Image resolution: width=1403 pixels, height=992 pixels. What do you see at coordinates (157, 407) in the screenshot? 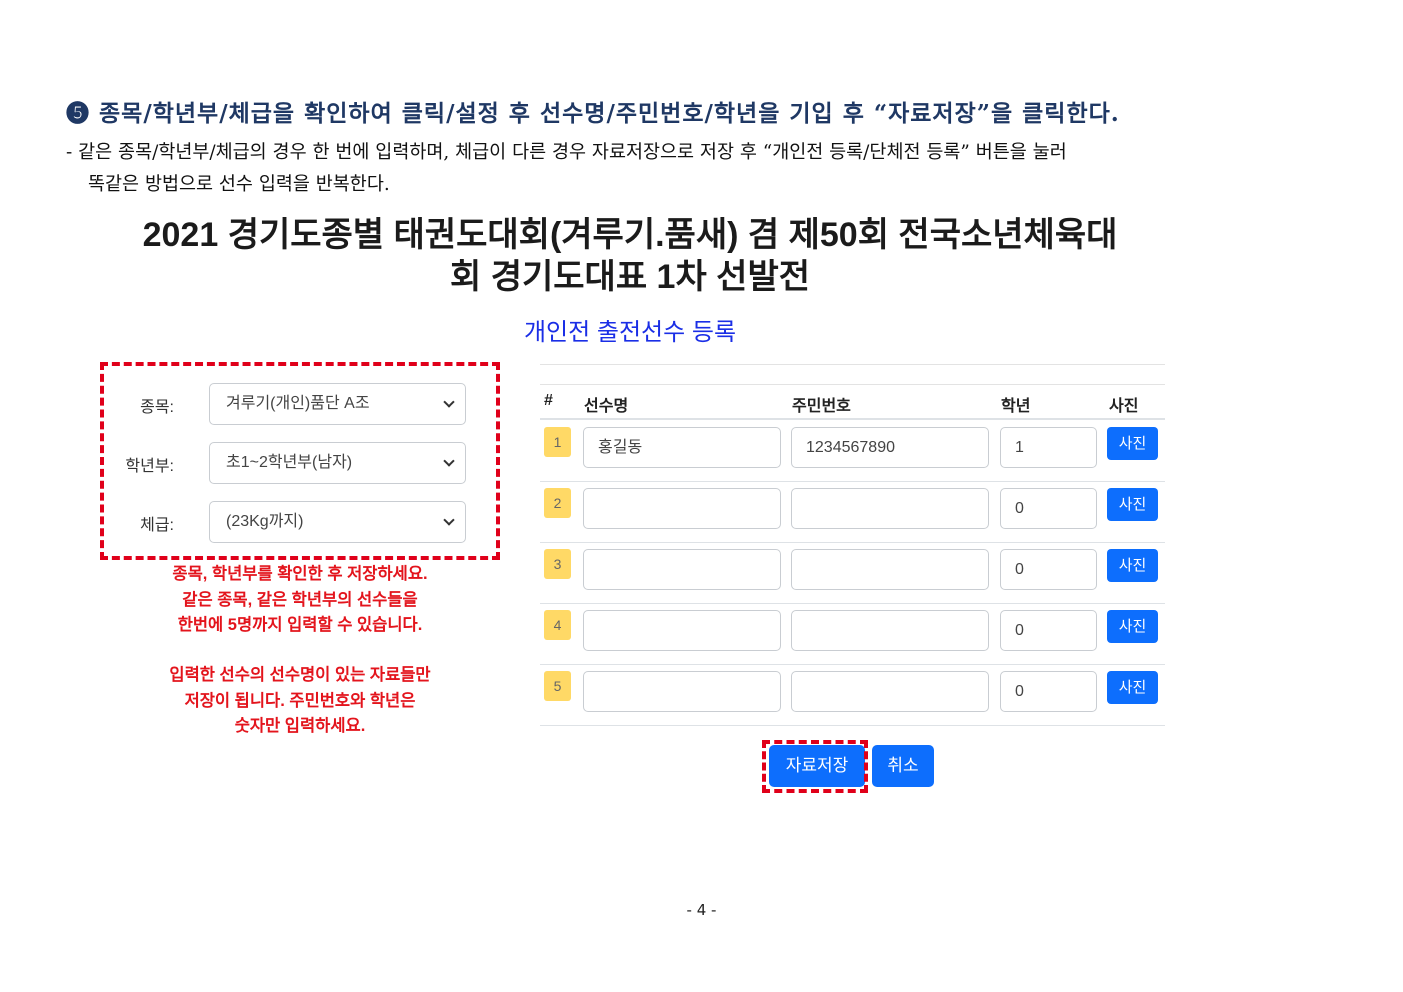
I see `event-label: 종목:` at bounding box center [157, 407].